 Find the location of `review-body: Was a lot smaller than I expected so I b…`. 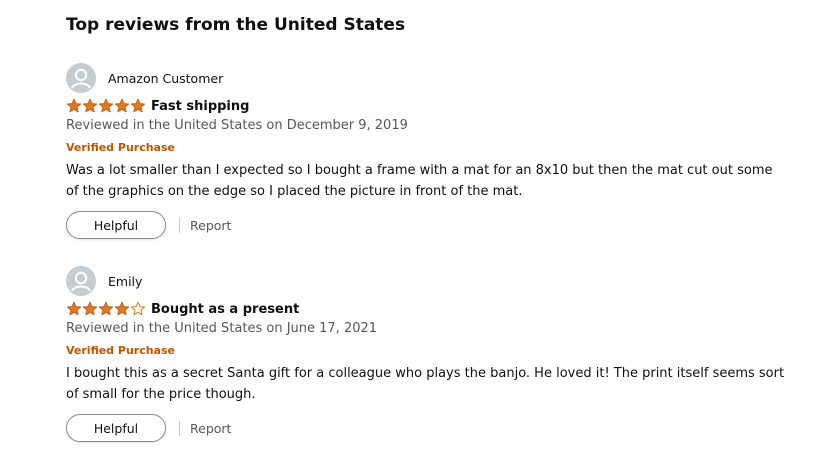

review-body: Was a lot smaller than I expected so I b… is located at coordinates (419, 181).